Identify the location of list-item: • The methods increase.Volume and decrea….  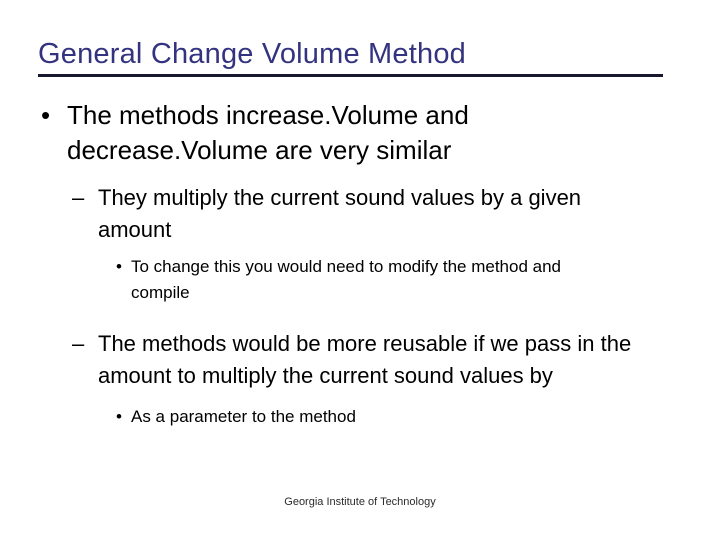
(360, 133).